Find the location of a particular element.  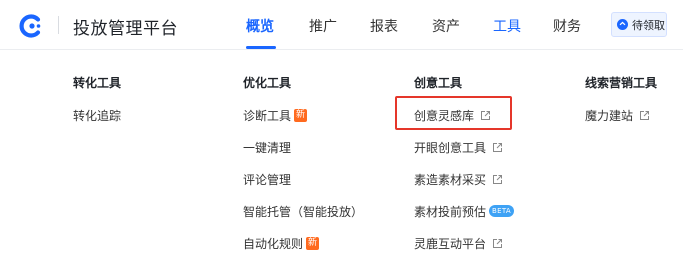

menu-item-material-purchase: 素造素材采买 is located at coordinates (458, 179).